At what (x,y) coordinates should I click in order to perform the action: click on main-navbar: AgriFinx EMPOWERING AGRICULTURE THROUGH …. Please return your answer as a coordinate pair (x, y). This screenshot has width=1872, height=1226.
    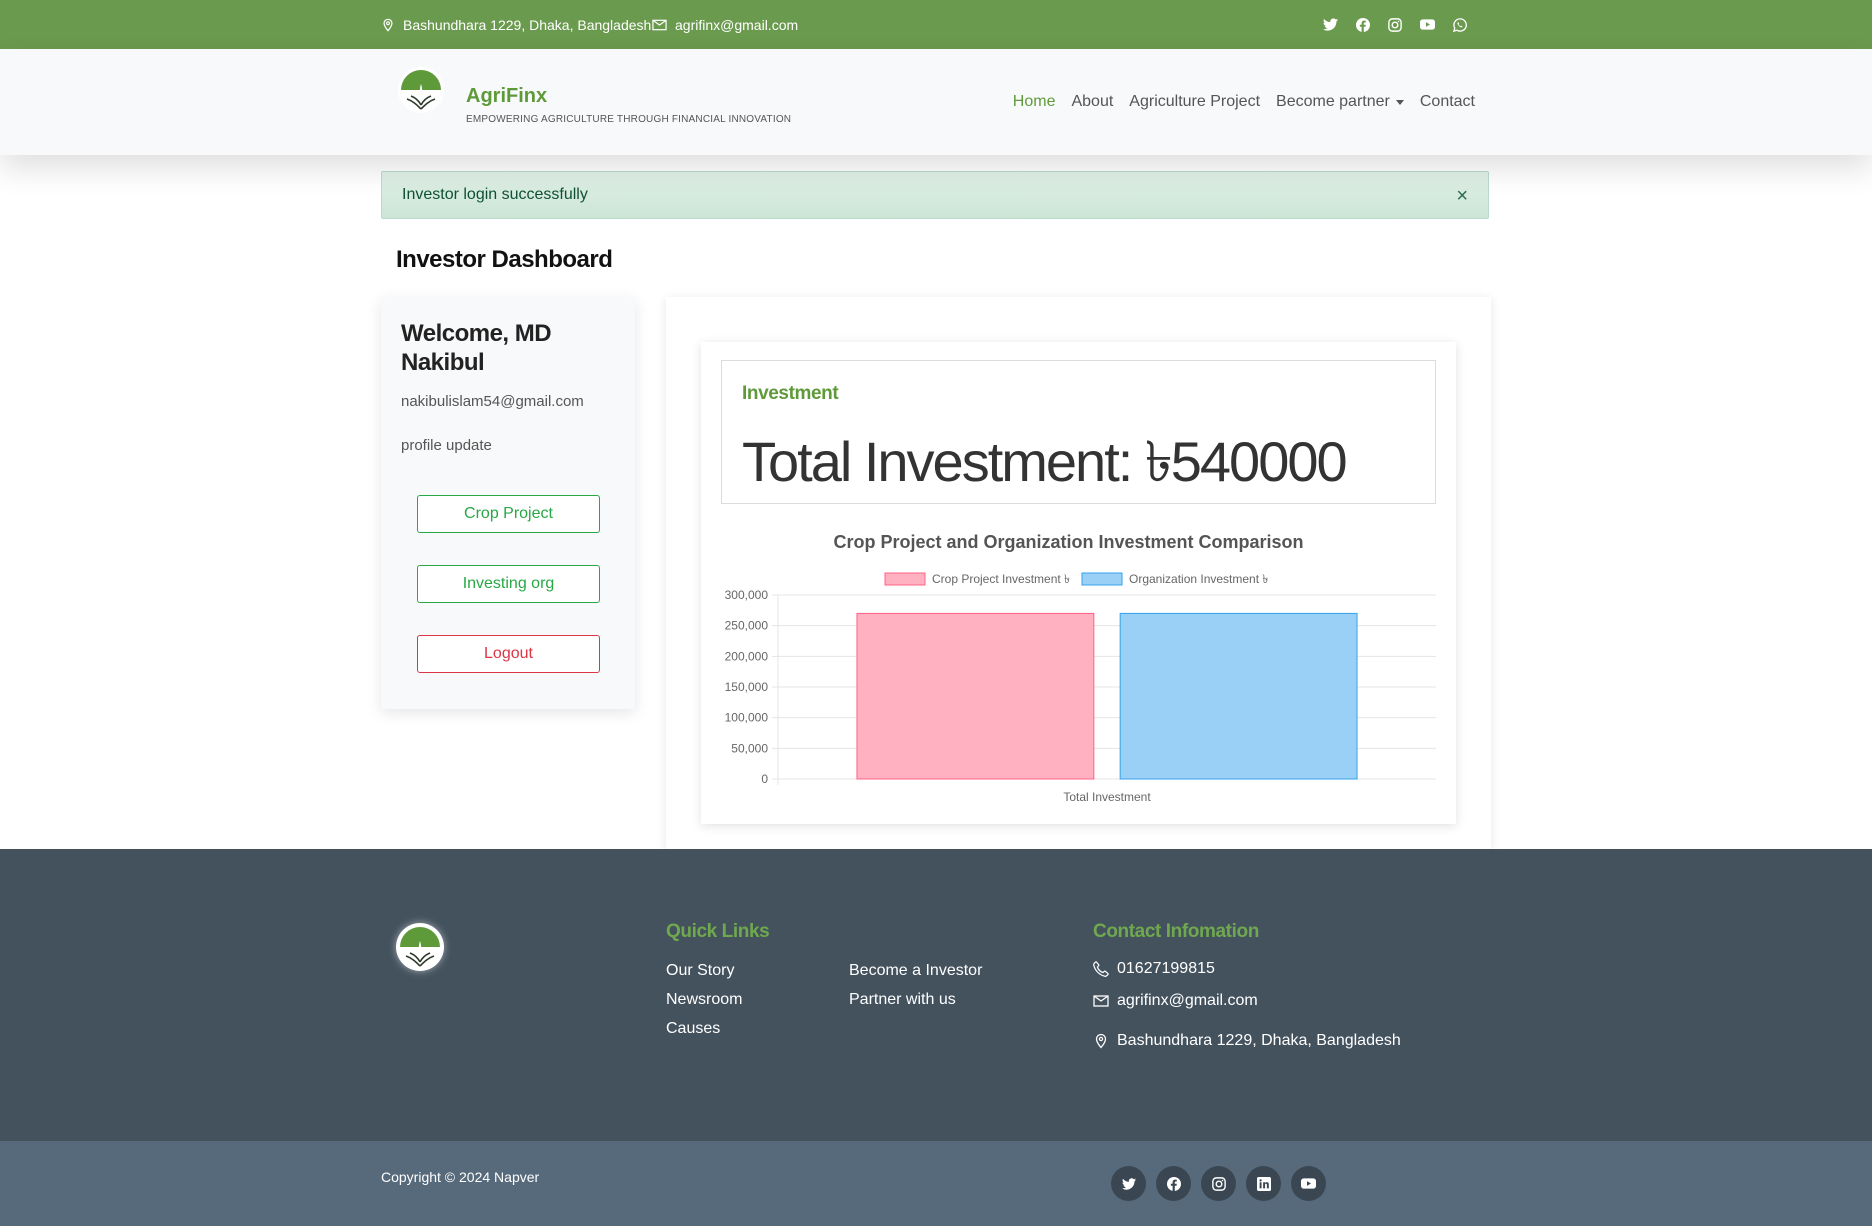
    Looking at the image, I should click on (936, 102).